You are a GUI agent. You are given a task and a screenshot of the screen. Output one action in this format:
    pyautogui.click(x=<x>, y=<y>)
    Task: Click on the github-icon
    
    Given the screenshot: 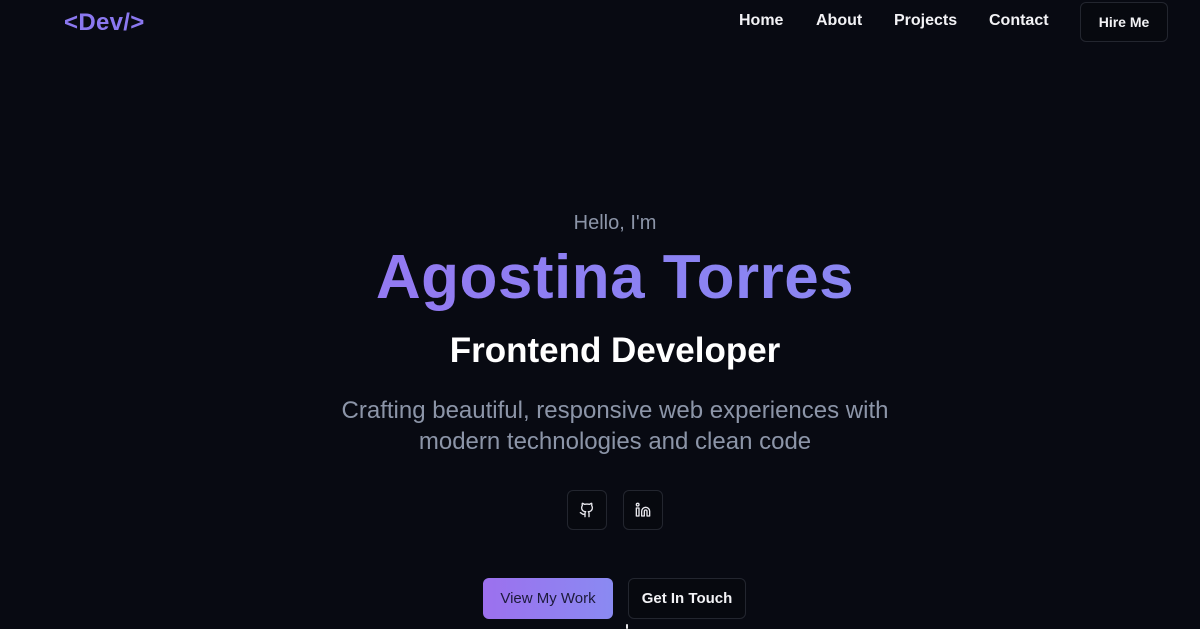 What is the action you would take?
    pyautogui.click(x=586, y=510)
    